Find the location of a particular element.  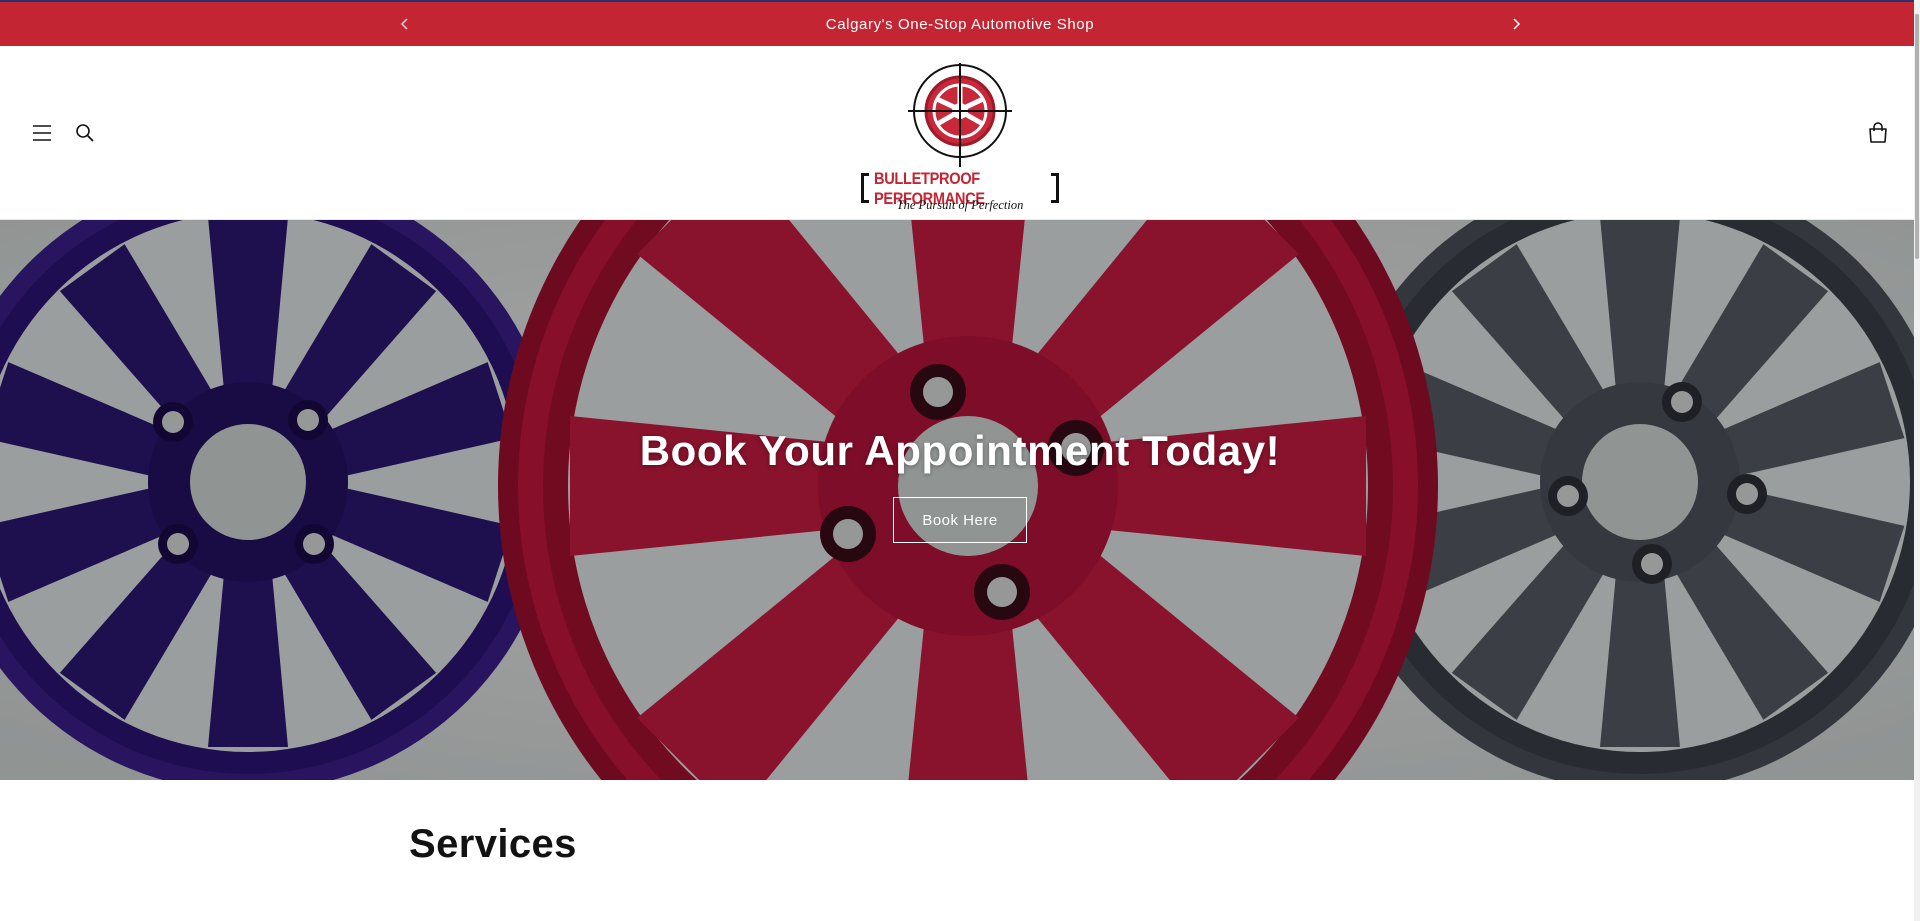

menu-button is located at coordinates (42, 133).